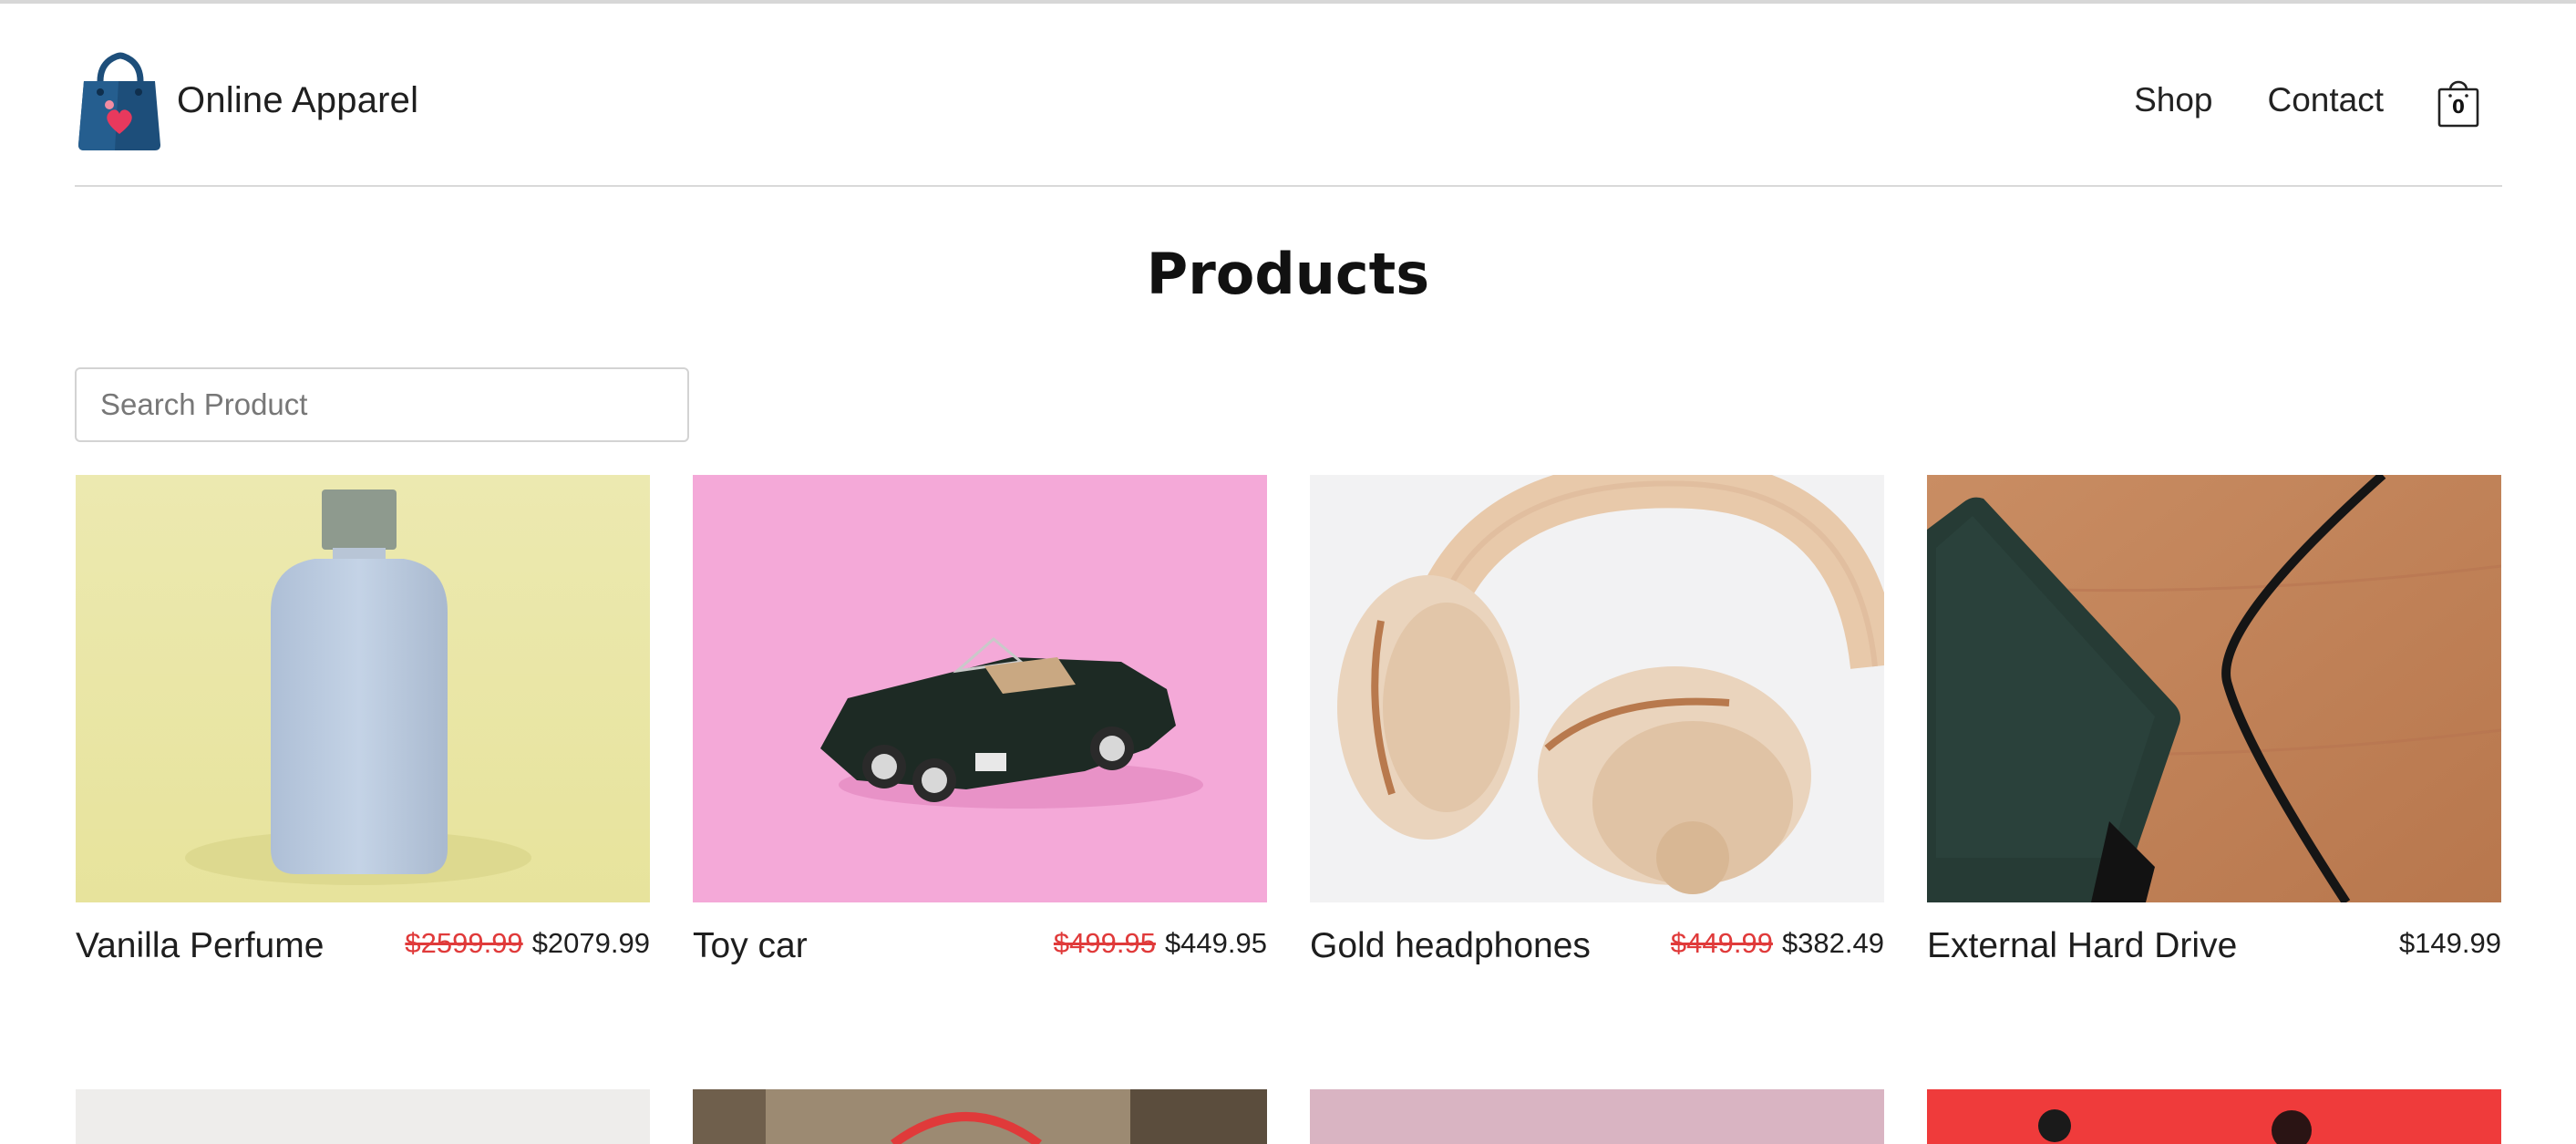  Describe the element at coordinates (1215, 943) in the screenshot. I see `sale-price: $449.95` at that location.